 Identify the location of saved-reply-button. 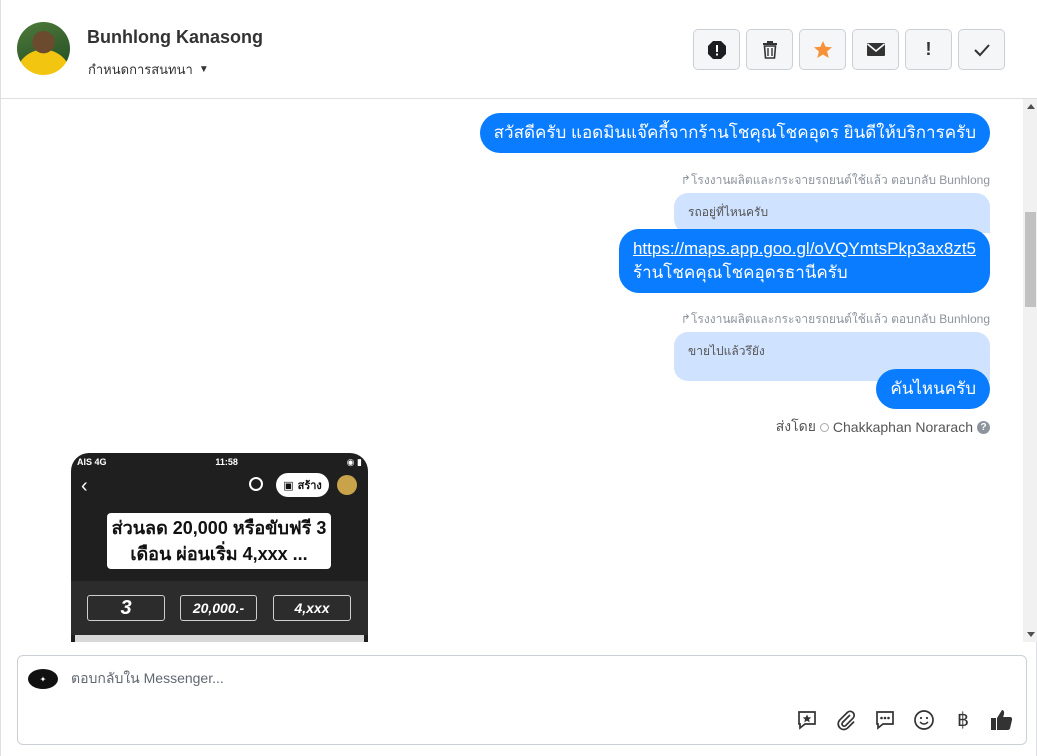
(807, 720).